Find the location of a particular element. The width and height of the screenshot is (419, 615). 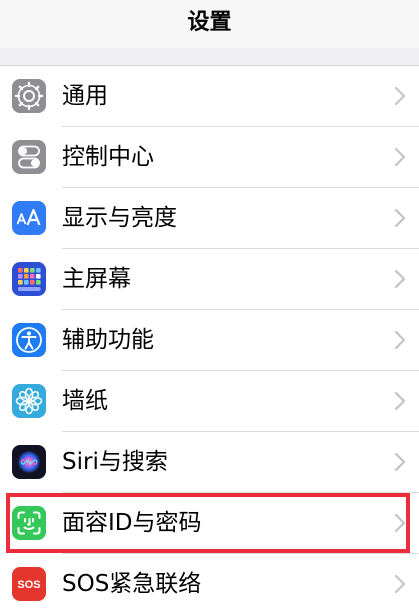

svg-text: SOS is located at coordinates (28, 585).